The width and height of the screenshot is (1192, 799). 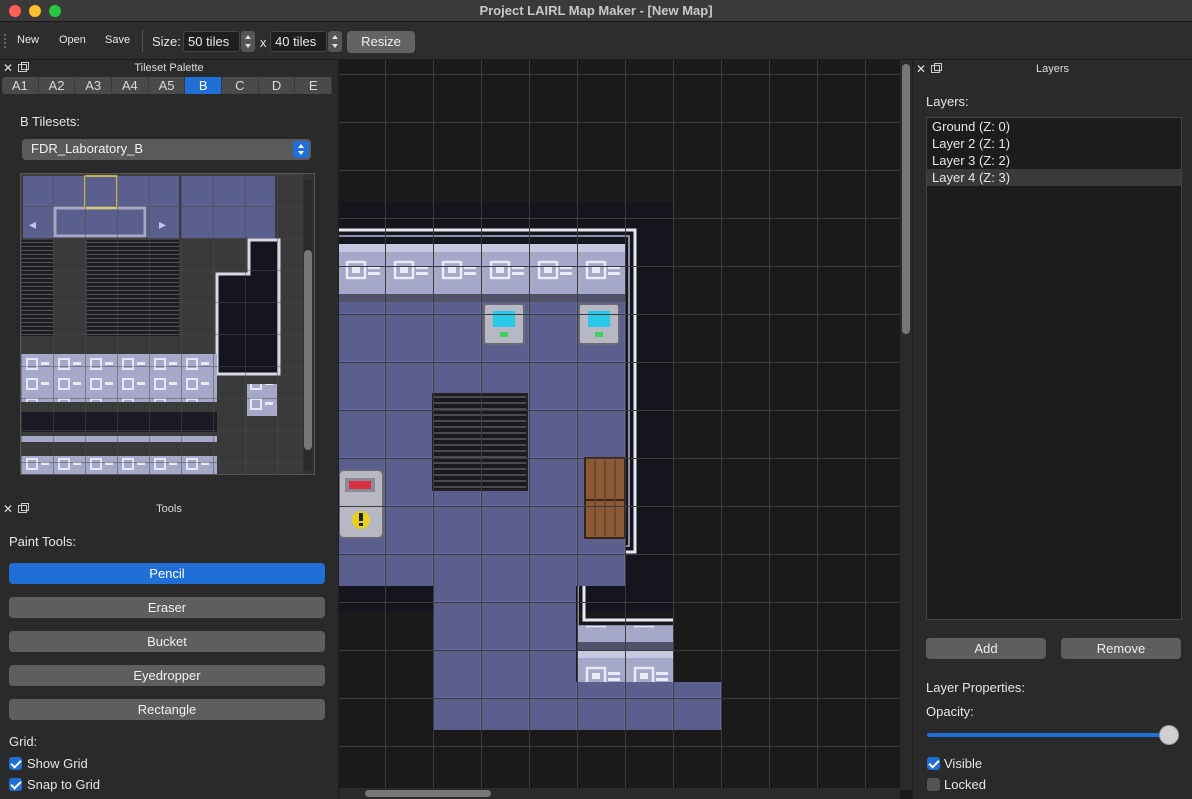 I want to click on visible-label: Visible, so click(x=963, y=763).